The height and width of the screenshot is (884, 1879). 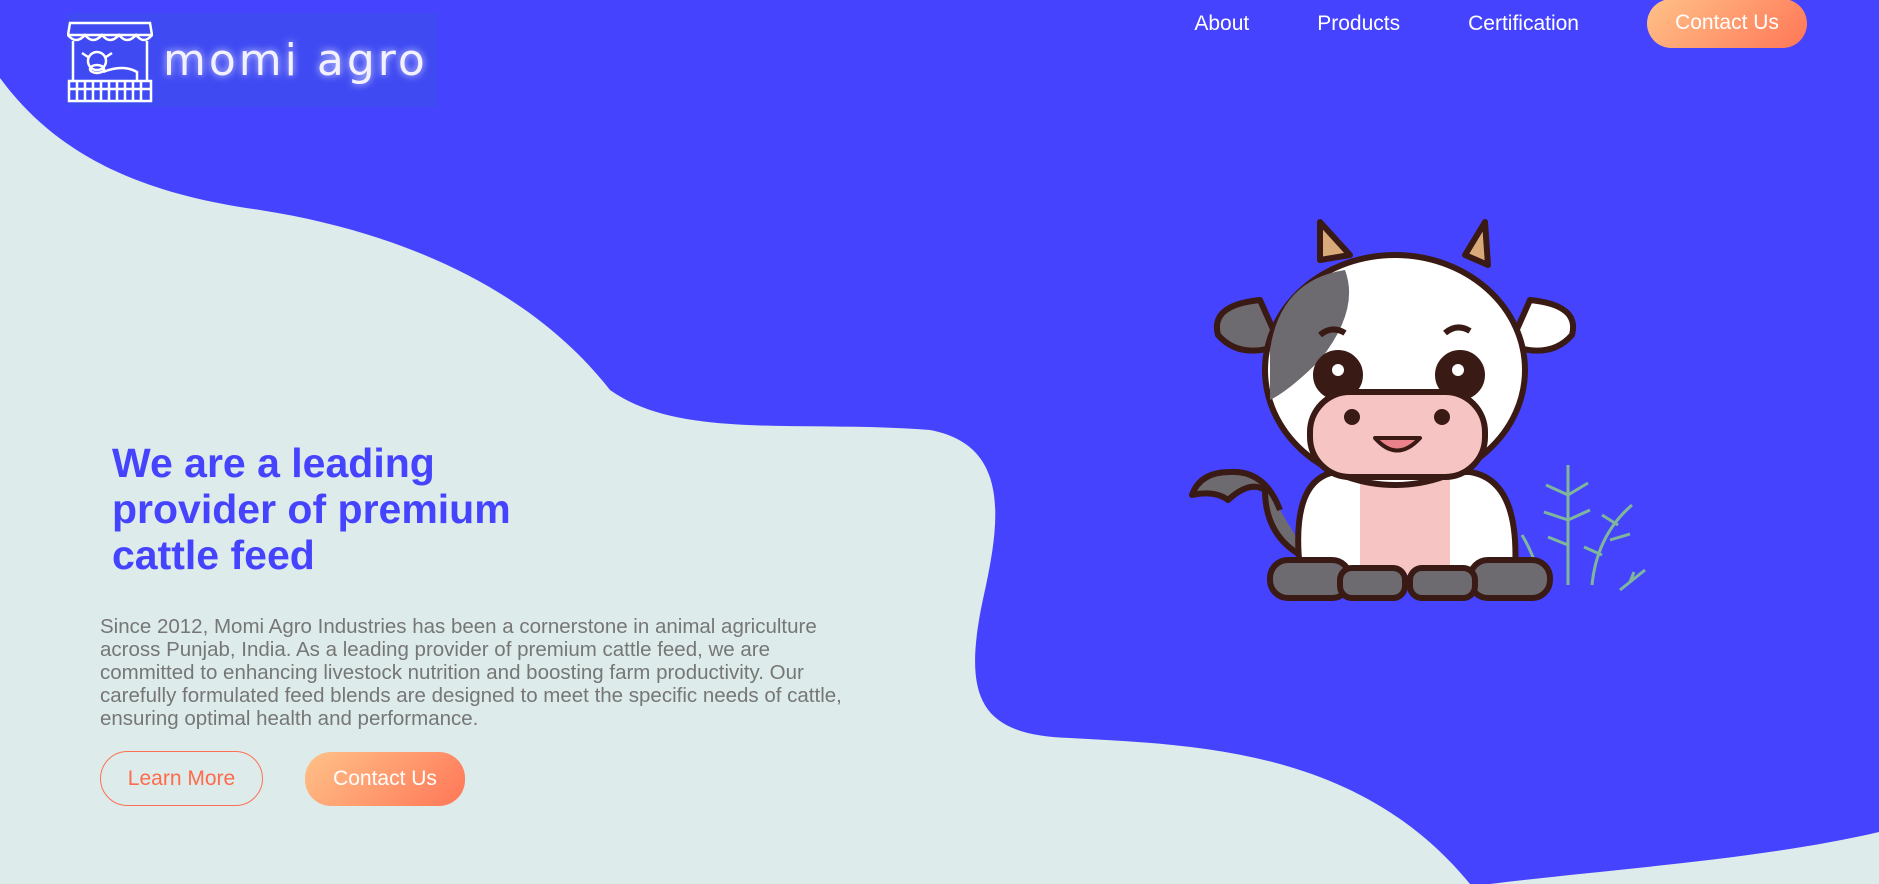 What do you see at coordinates (1358, 24) in the screenshot?
I see `nav-products: Products` at bounding box center [1358, 24].